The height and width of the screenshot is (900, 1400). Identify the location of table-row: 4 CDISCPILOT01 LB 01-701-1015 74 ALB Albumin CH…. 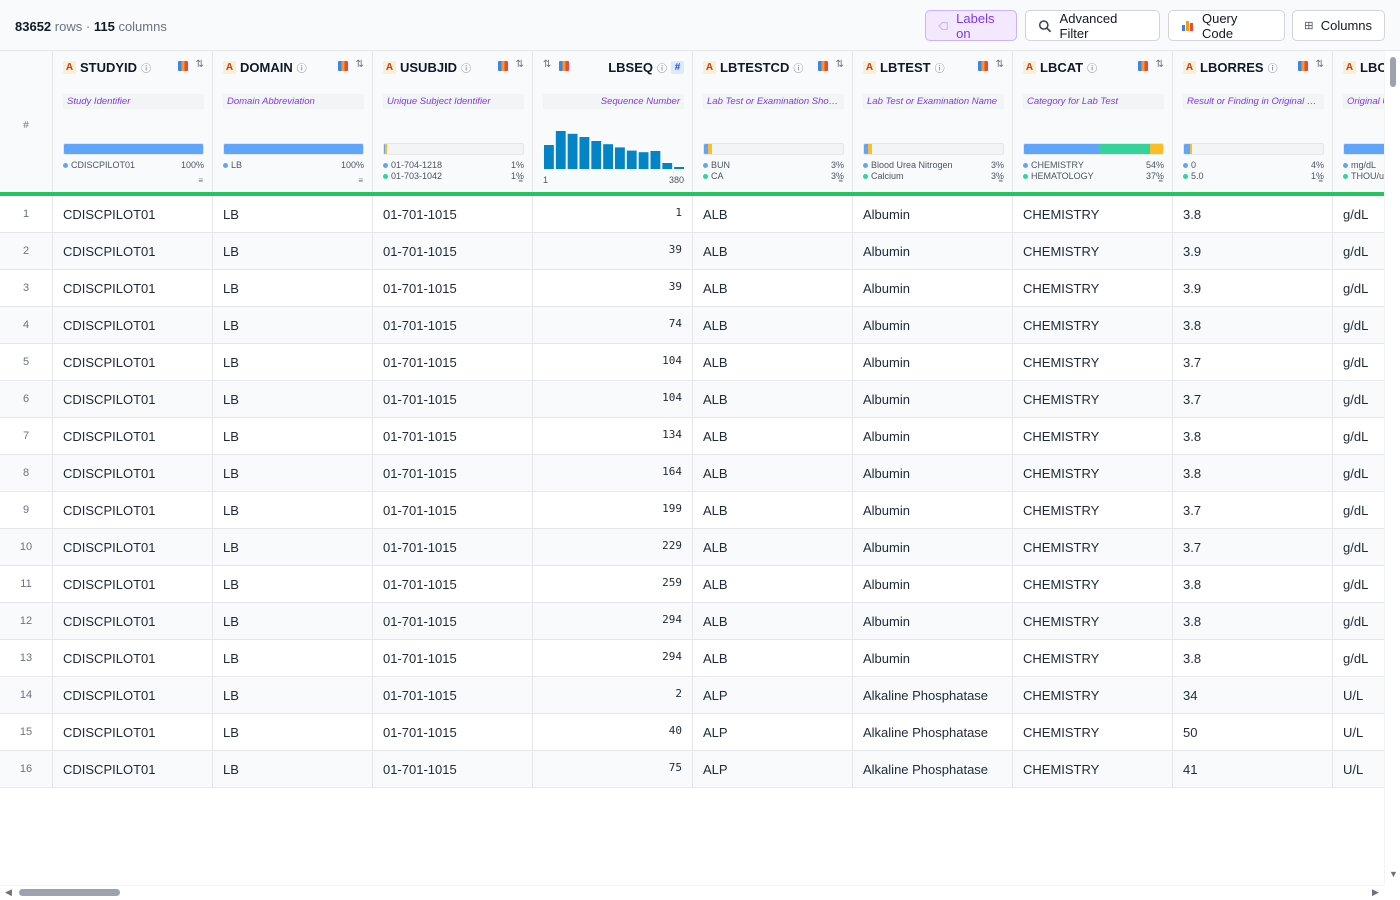
(692, 325).